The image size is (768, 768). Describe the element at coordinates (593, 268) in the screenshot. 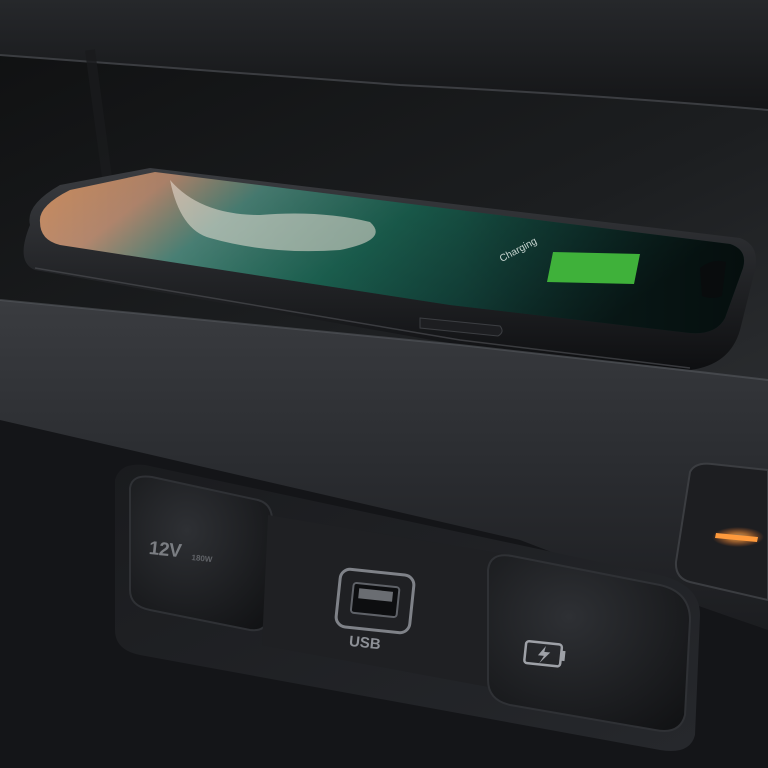

I see `battery-charge-icon` at that location.